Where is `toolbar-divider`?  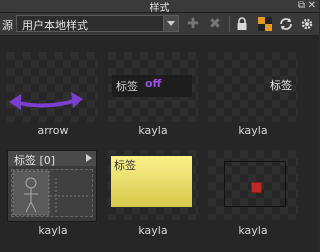 toolbar-divider is located at coordinates (229, 24).